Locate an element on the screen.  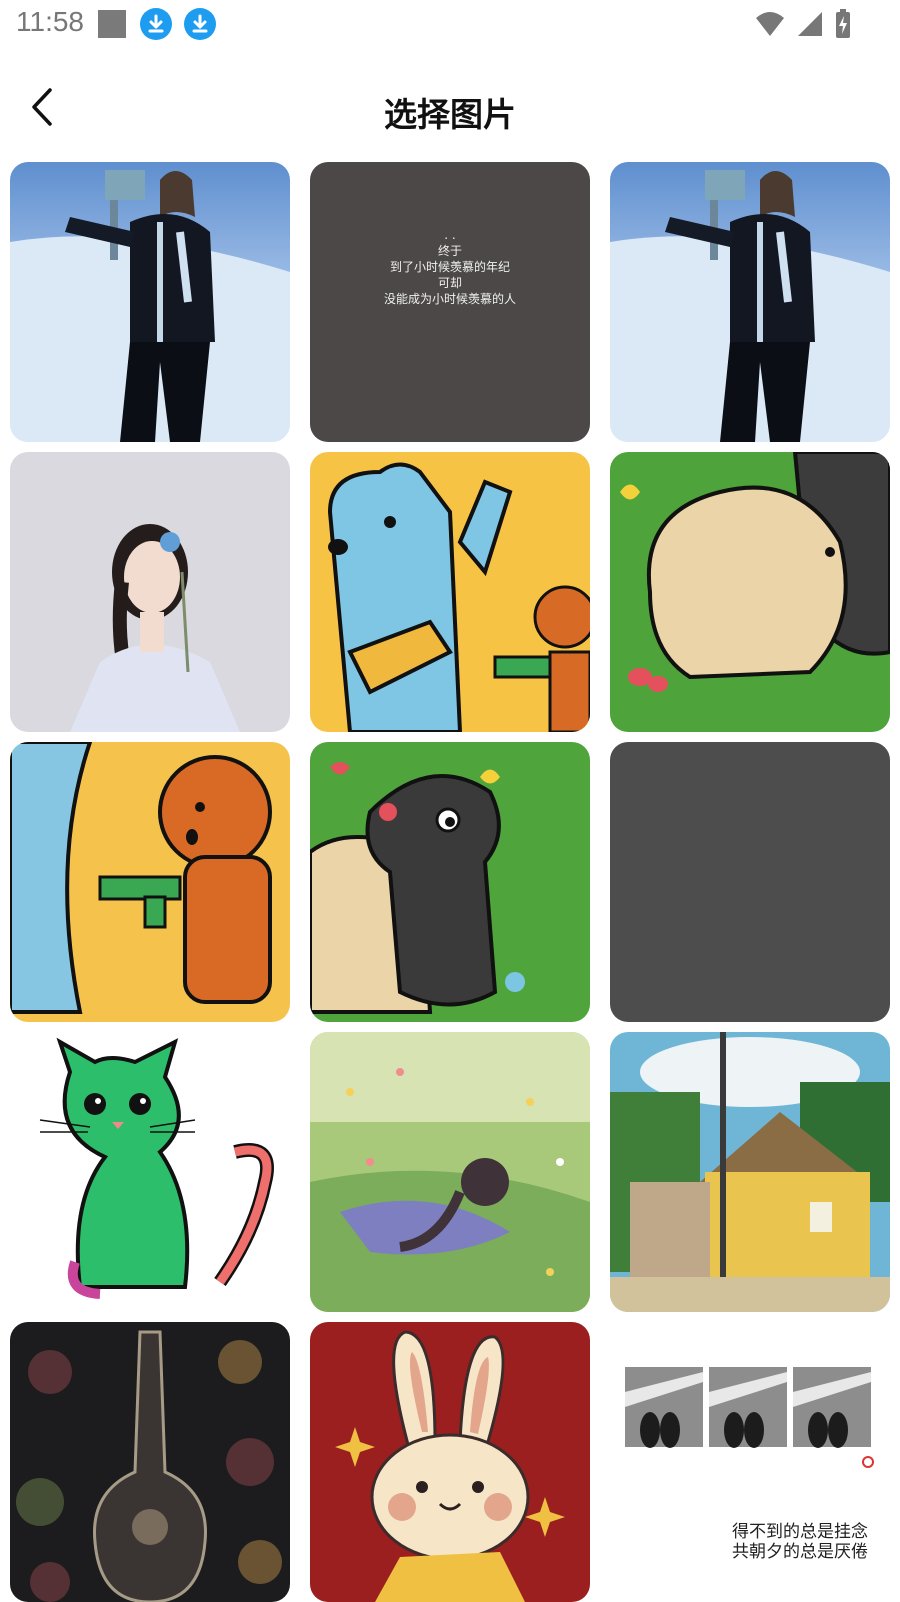
image-tile-woman-portrait-photo is located at coordinates (150, 592).